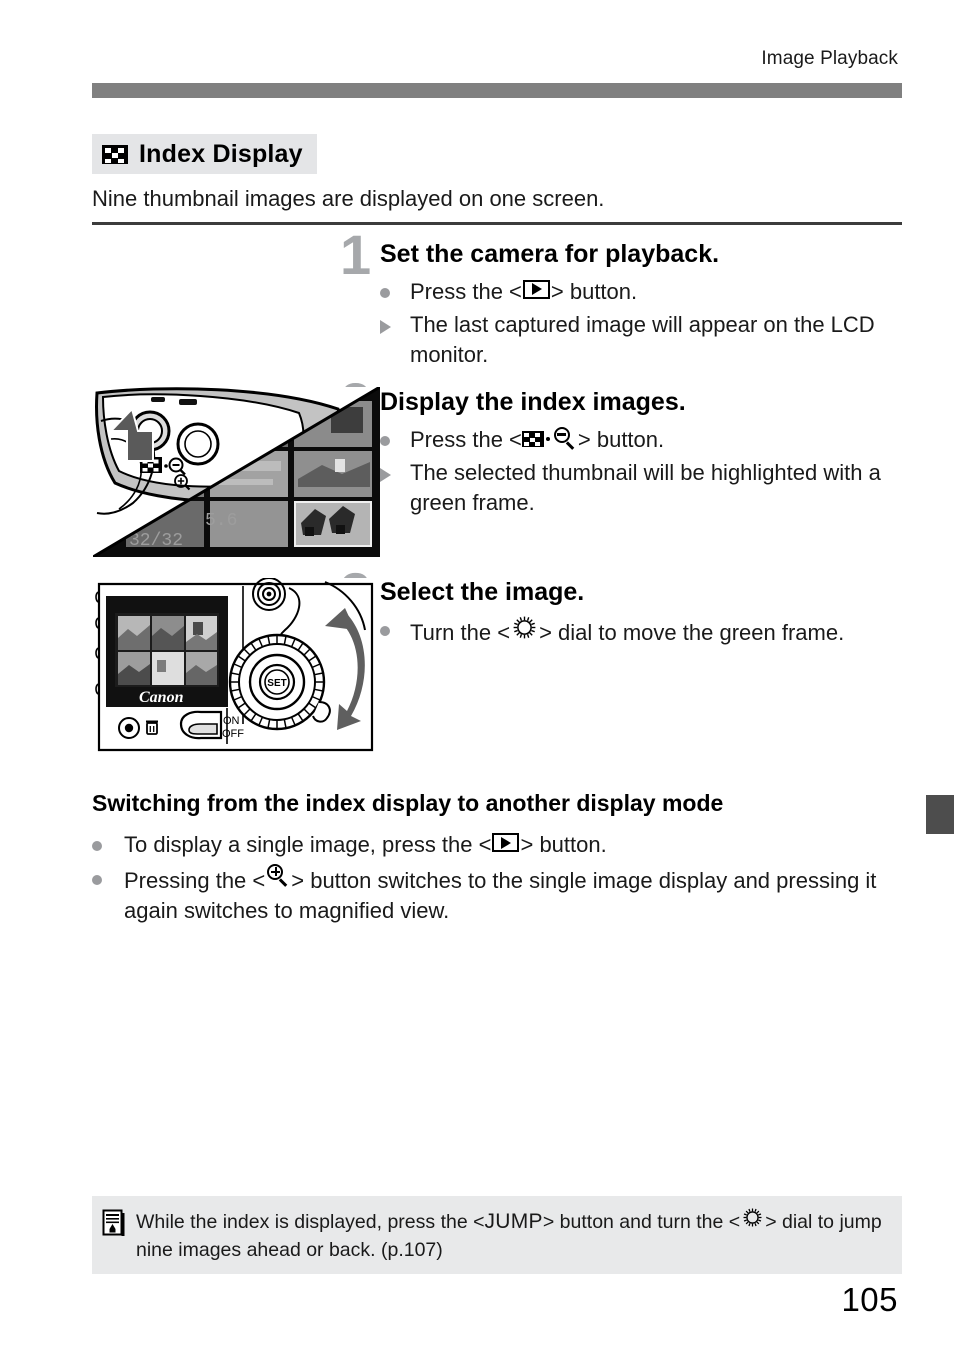 The image size is (954, 1345). Describe the element at coordinates (114, 1223) in the screenshot. I see `note-pad-icon` at that location.